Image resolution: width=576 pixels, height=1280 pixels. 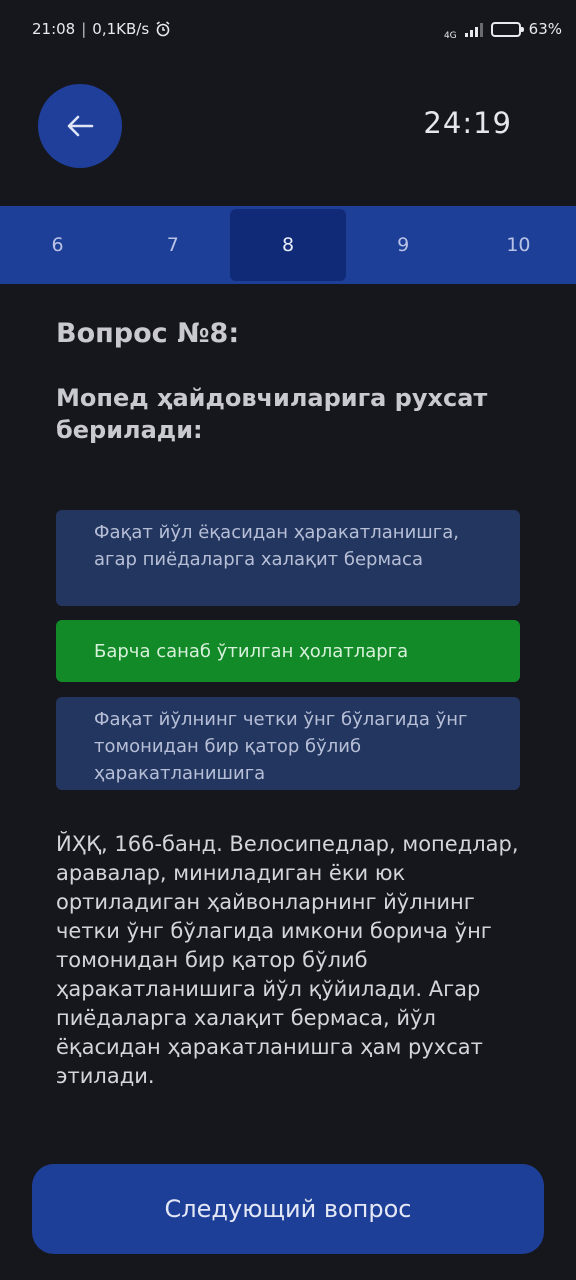 I want to click on status-right: 4G 63%, so click(x=503, y=29).